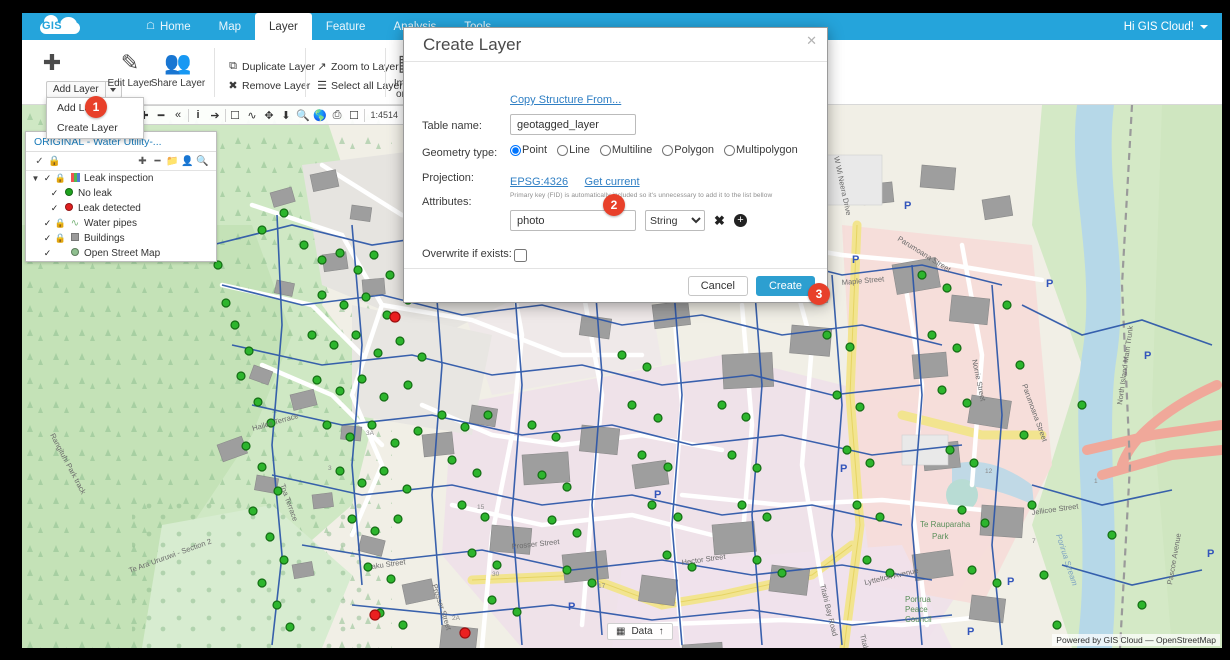 This screenshot has width=1230, height=660. I want to click on user-menu: Hi GIS Cloud!, so click(1166, 26).